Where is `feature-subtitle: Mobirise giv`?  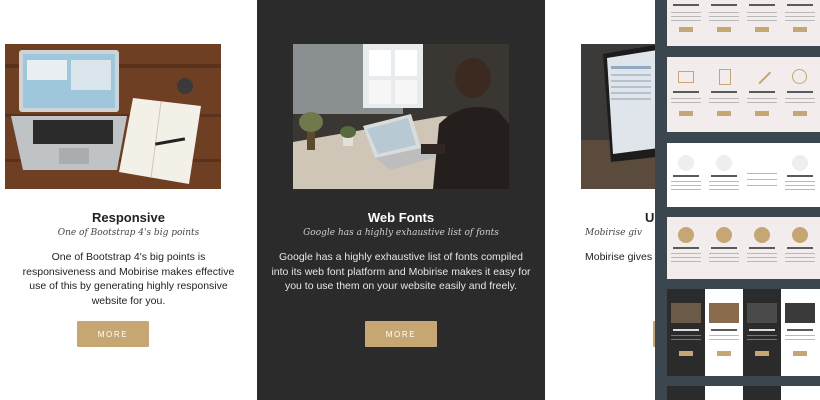
feature-subtitle: Mobirise giv is located at coordinates (613, 233).